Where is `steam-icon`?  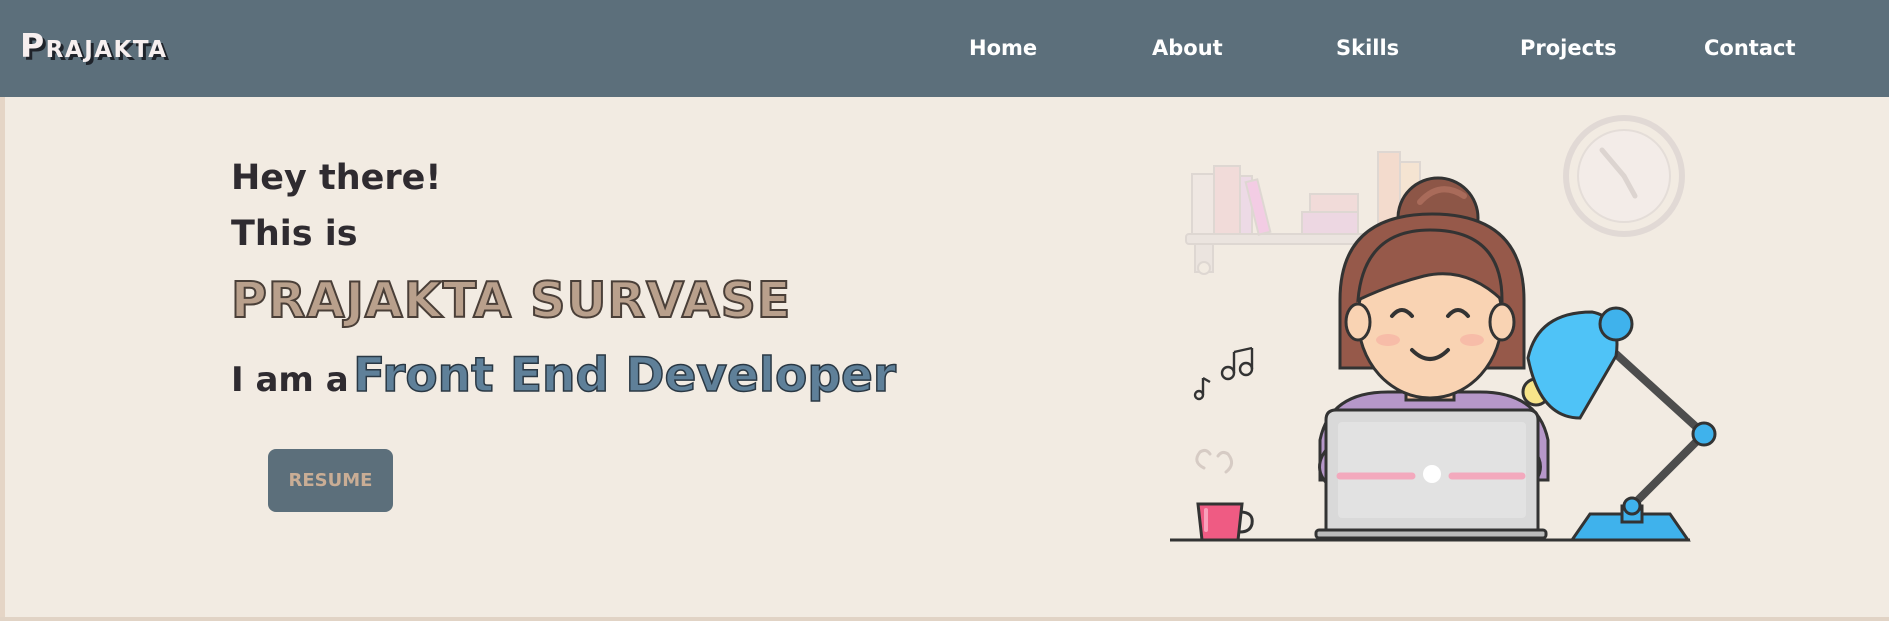 steam-icon is located at coordinates (1214, 461).